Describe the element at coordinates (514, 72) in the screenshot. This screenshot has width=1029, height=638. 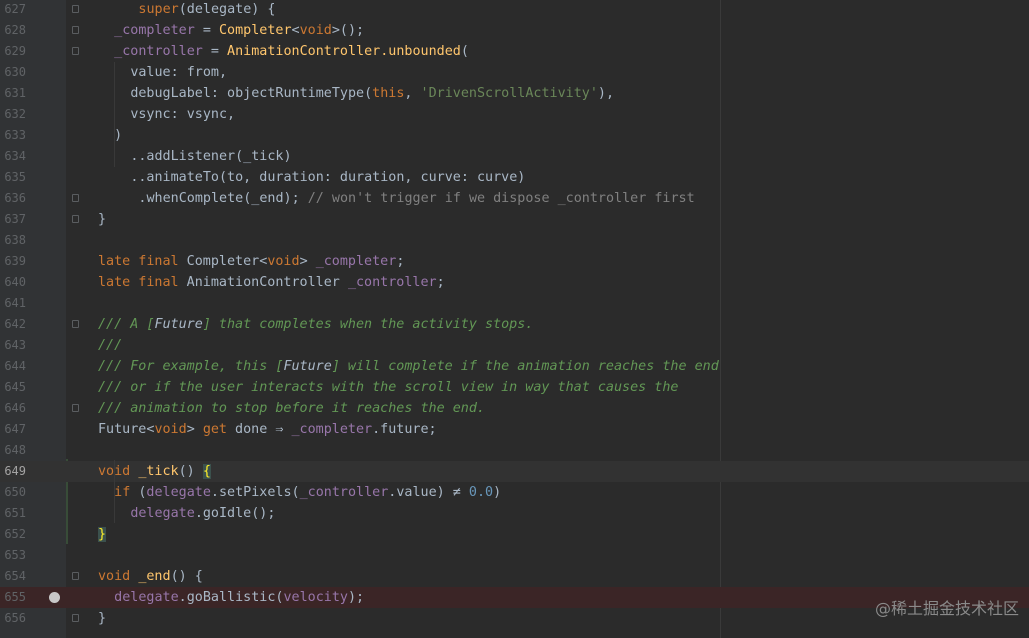
I see `code-line: 630 value: from,` at that location.